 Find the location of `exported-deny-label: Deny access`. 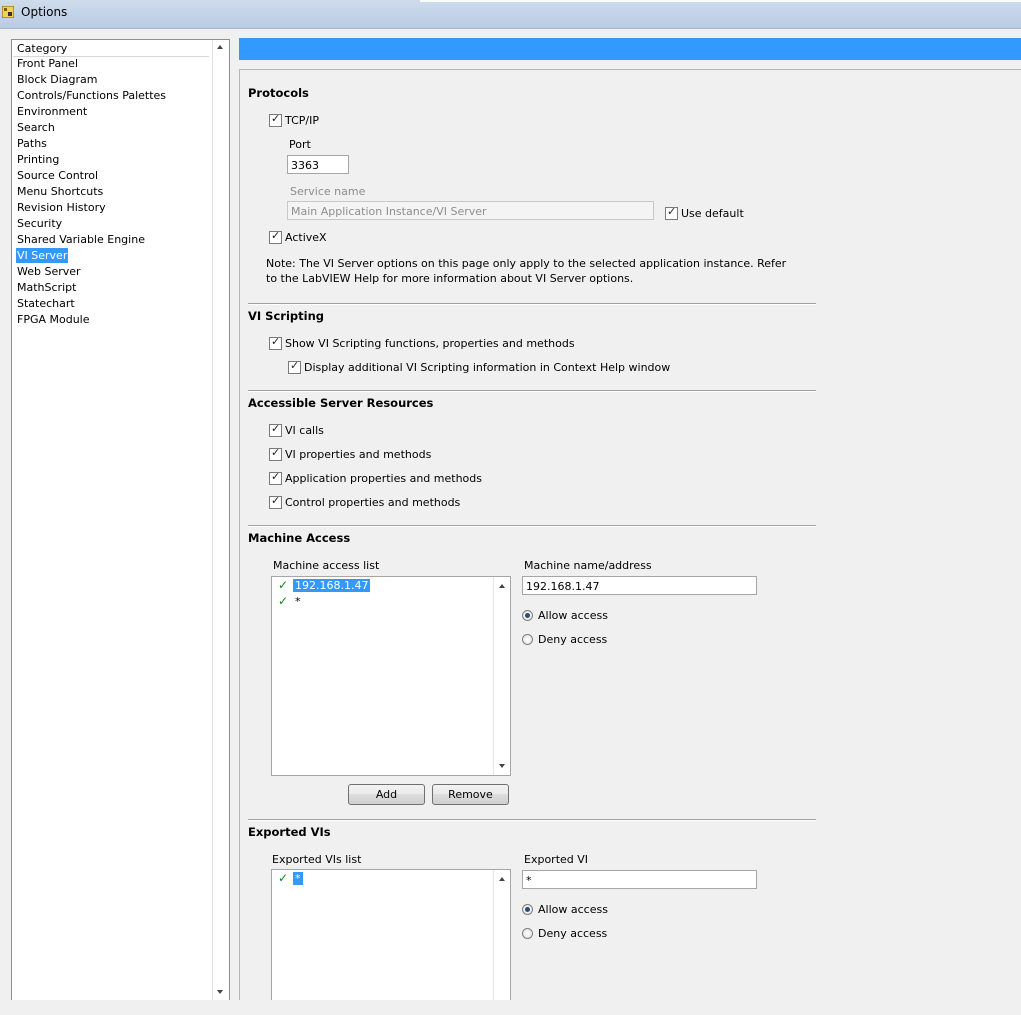

exported-deny-label: Deny access is located at coordinates (572, 933).